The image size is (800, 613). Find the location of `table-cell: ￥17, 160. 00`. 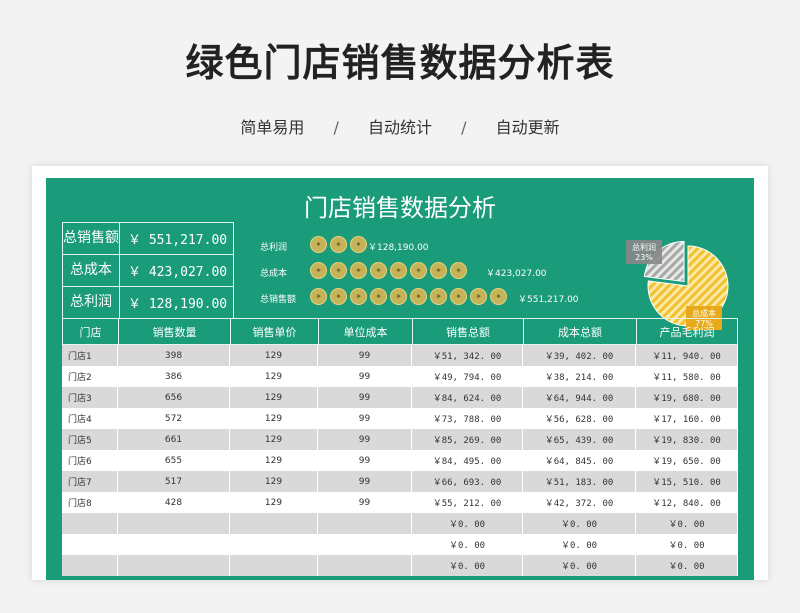

table-cell: ￥17, 160. 00 is located at coordinates (687, 418).